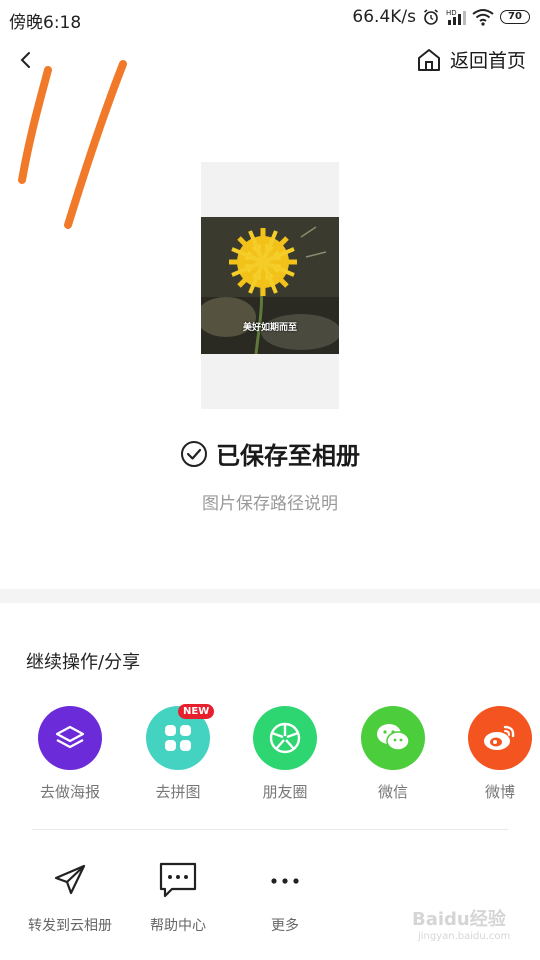 The width and height of the screenshot is (540, 960). What do you see at coordinates (70, 879) in the screenshot?
I see `send-icon` at bounding box center [70, 879].